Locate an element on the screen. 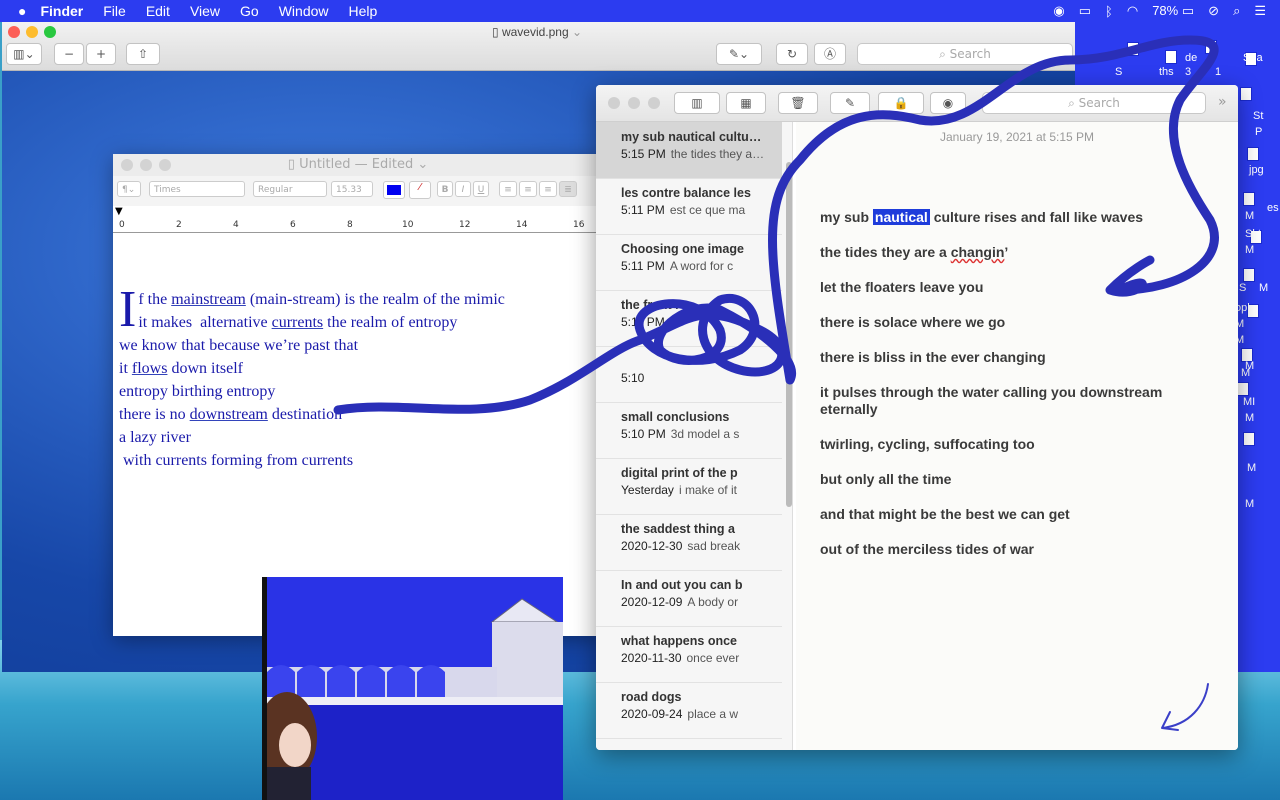  menu-help: Help is located at coordinates (363, 11).